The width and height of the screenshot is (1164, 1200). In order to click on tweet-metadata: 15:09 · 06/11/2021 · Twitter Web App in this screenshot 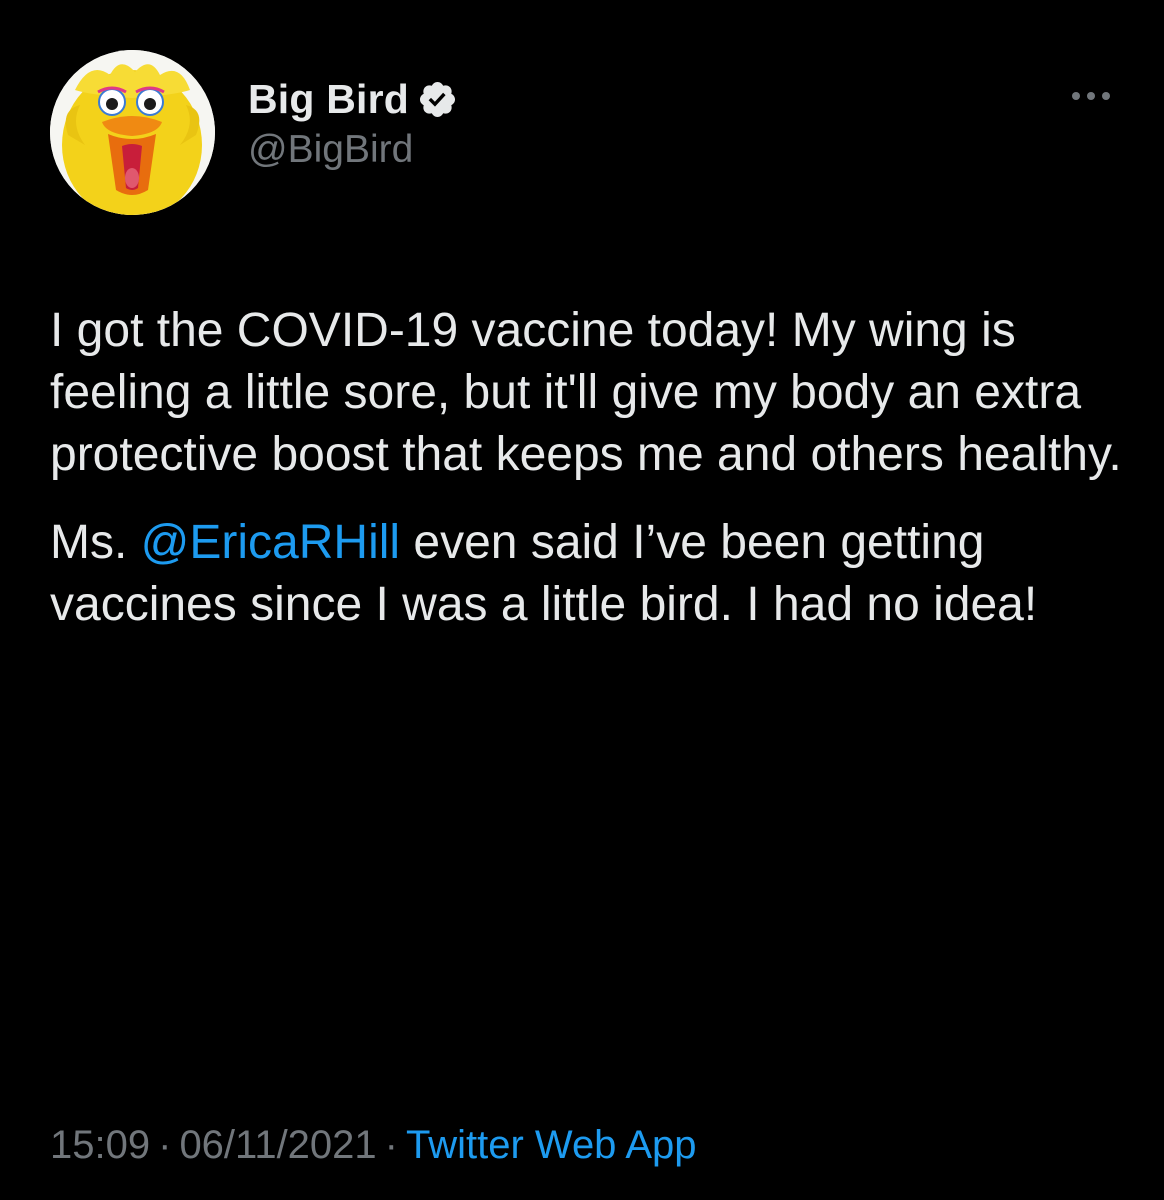, I will do `click(373, 1145)`.